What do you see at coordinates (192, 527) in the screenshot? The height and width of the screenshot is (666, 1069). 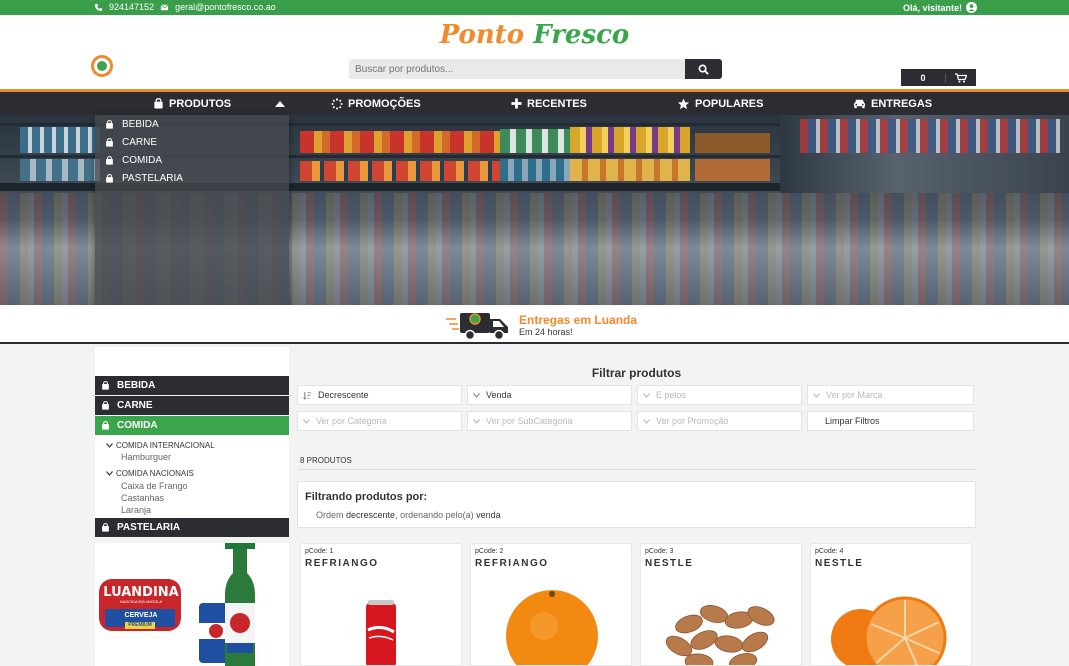 I see `sidebar-item-pastelaria: PASTELARIA` at bounding box center [192, 527].